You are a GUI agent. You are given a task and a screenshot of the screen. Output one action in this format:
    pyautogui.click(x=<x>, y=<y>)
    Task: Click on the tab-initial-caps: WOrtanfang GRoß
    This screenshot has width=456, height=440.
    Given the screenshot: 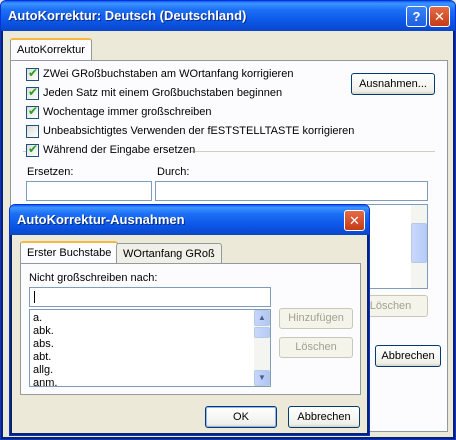 What is the action you would take?
    pyautogui.click(x=169, y=254)
    